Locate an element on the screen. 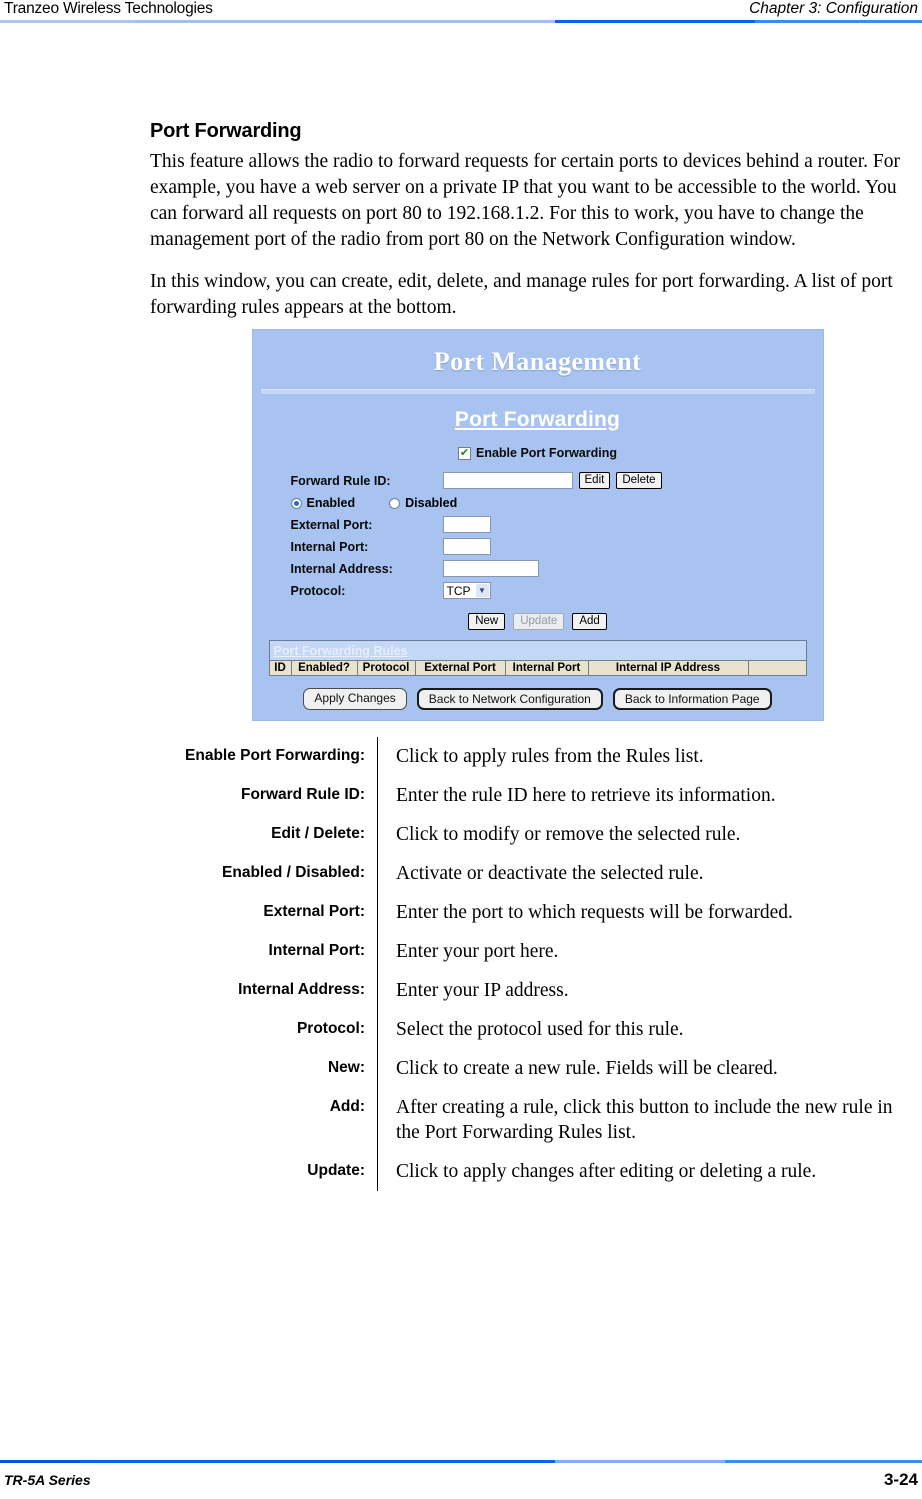  forward-rule-id-row: Forward Rule ID: Edit Delete is located at coordinates (557, 480).